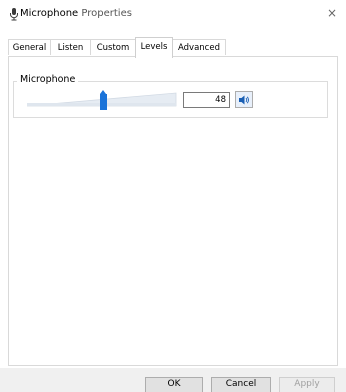 The width and height of the screenshot is (346, 392). I want to click on tab-general: General, so click(29, 47).